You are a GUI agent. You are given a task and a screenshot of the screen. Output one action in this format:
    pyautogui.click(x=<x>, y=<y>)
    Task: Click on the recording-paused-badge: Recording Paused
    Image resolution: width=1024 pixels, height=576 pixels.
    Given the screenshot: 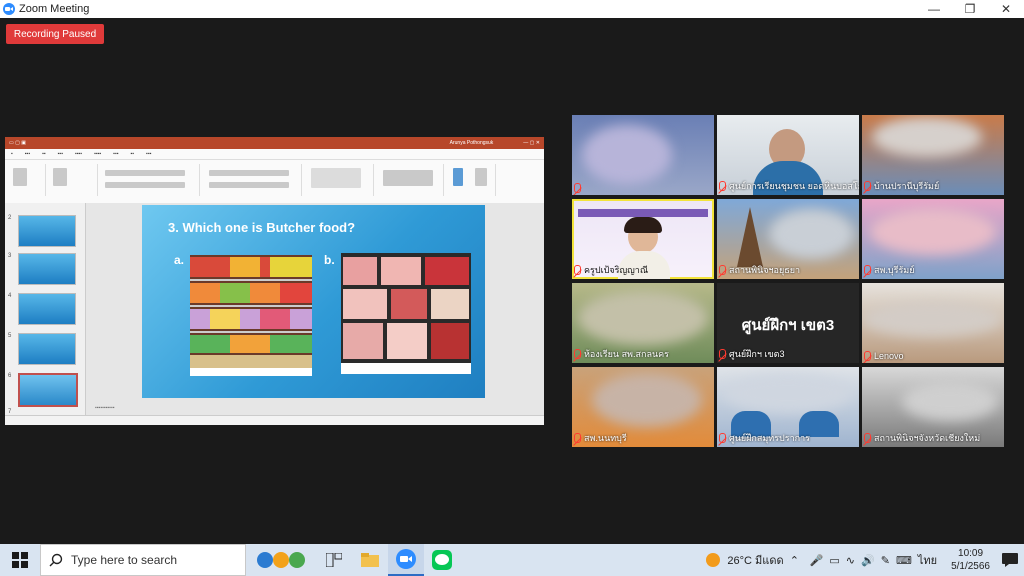 What is the action you would take?
    pyautogui.click(x=55, y=34)
    